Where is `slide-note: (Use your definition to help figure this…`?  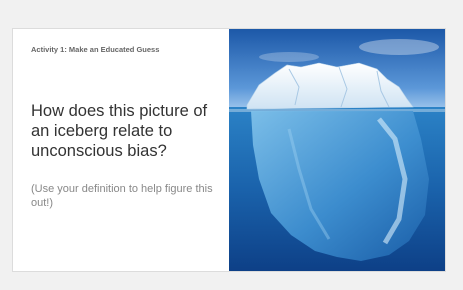 slide-note: (Use your definition to help figure this… is located at coordinates (122, 196).